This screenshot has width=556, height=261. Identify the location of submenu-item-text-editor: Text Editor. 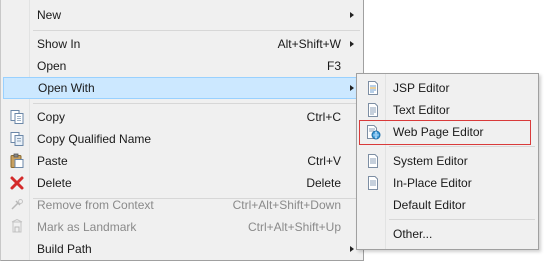
(447, 110).